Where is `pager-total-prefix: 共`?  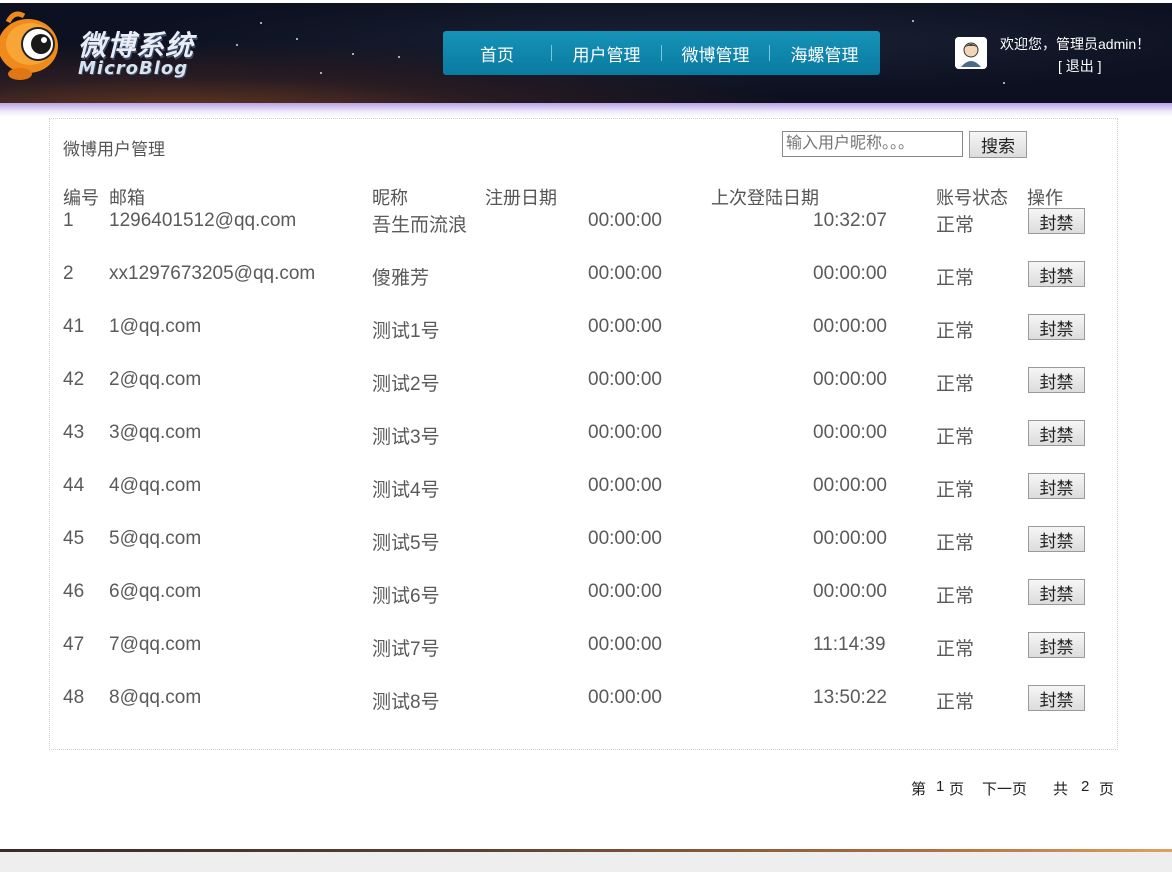 pager-total-prefix: 共 is located at coordinates (1061, 789).